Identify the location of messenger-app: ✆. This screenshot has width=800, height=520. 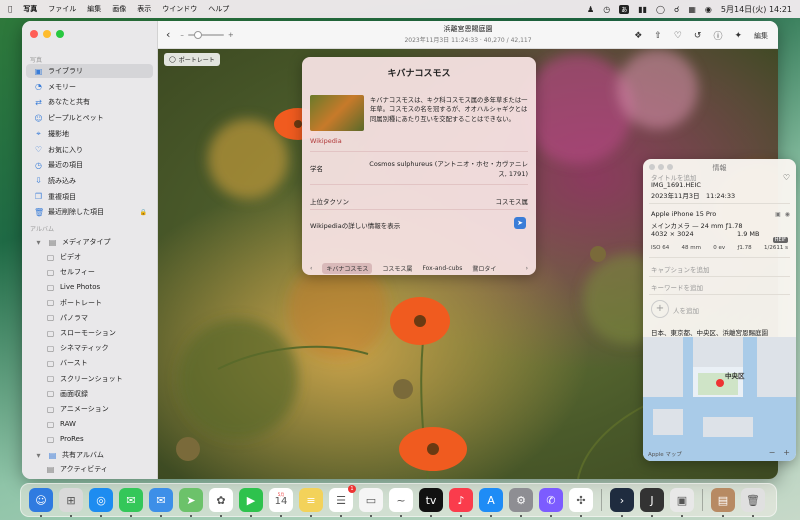
(551, 502).